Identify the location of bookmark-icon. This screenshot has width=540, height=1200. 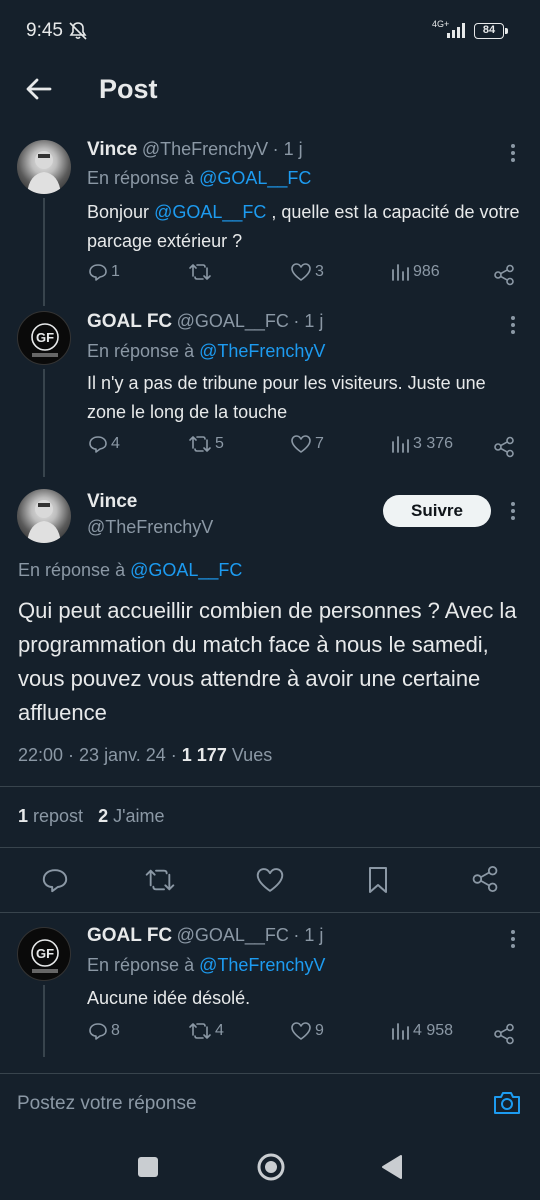
(378, 880).